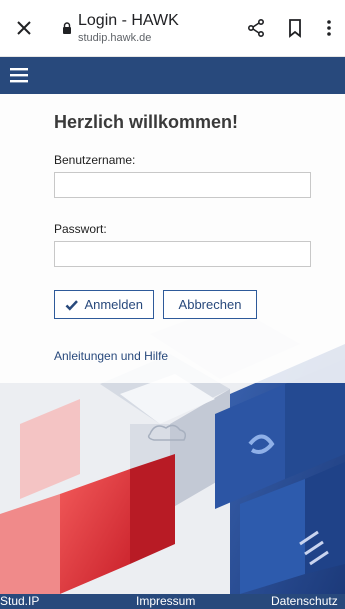 Image resolution: width=345 pixels, height=609 pixels. I want to click on footer-bar: Stud.IP Impressum Datenschutz, so click(172, 601).